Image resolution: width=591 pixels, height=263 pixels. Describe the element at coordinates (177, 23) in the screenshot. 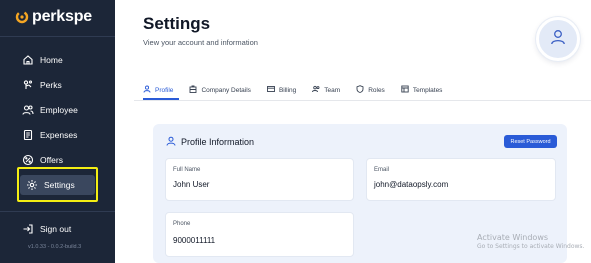

I see `page-title: Settings` at that location.